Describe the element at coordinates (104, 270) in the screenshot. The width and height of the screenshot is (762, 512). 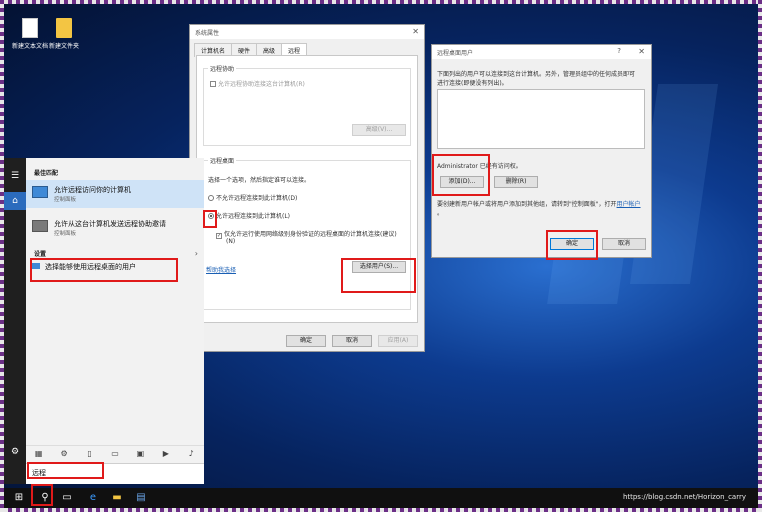
I see `highlight-box-settings-item` at that location.